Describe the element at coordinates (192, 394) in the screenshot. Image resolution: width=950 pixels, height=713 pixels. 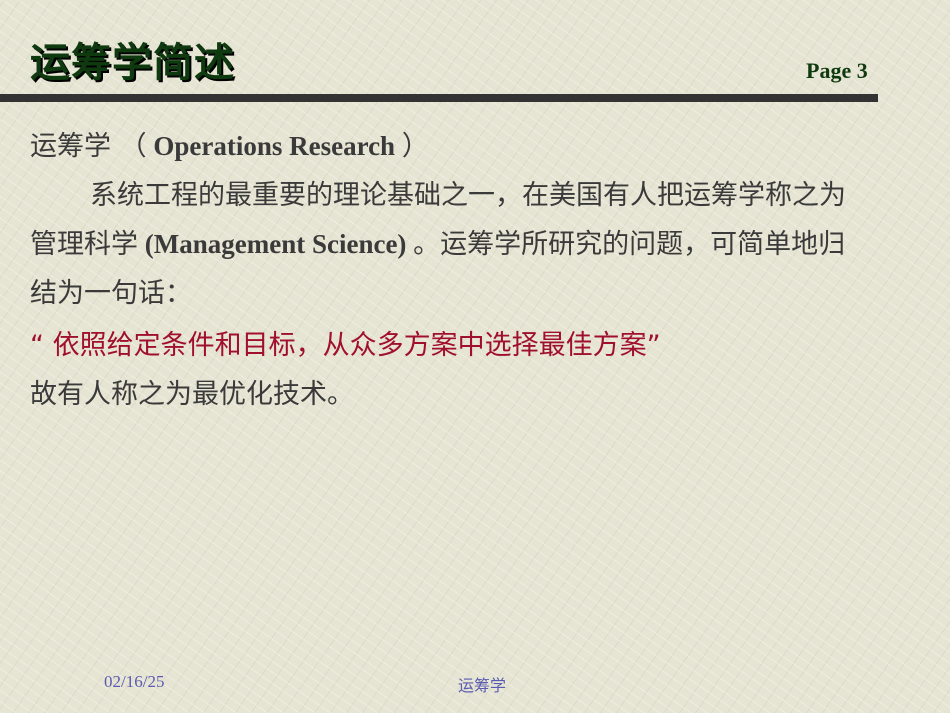
I see `closing-sentence: 故有人称之为最优化技术。` at that location.